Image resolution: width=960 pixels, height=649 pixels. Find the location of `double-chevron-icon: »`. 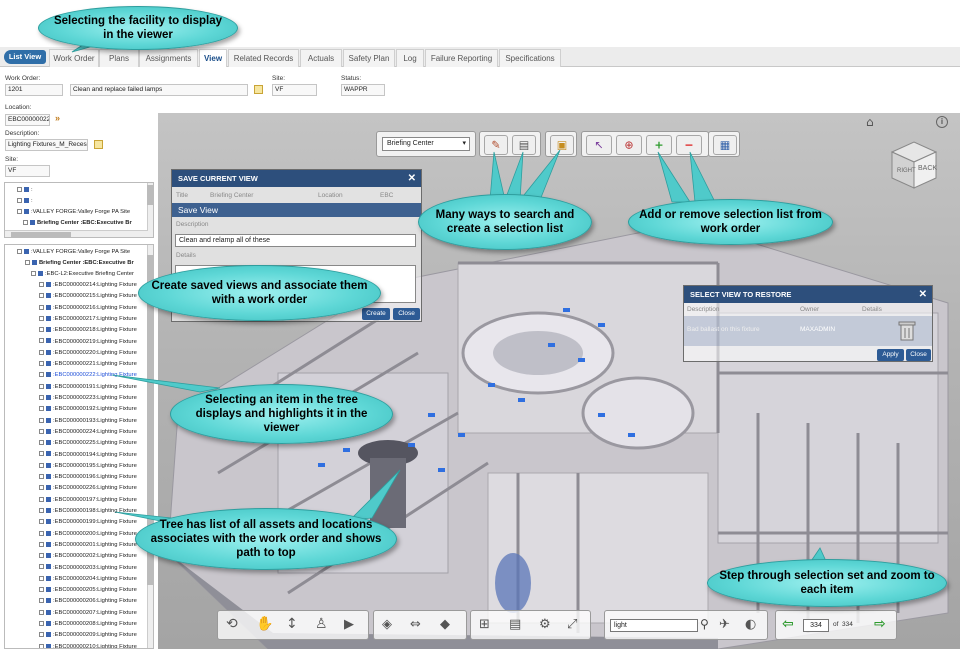

double-chevron-icon: » is located at coordinates (57, 118).